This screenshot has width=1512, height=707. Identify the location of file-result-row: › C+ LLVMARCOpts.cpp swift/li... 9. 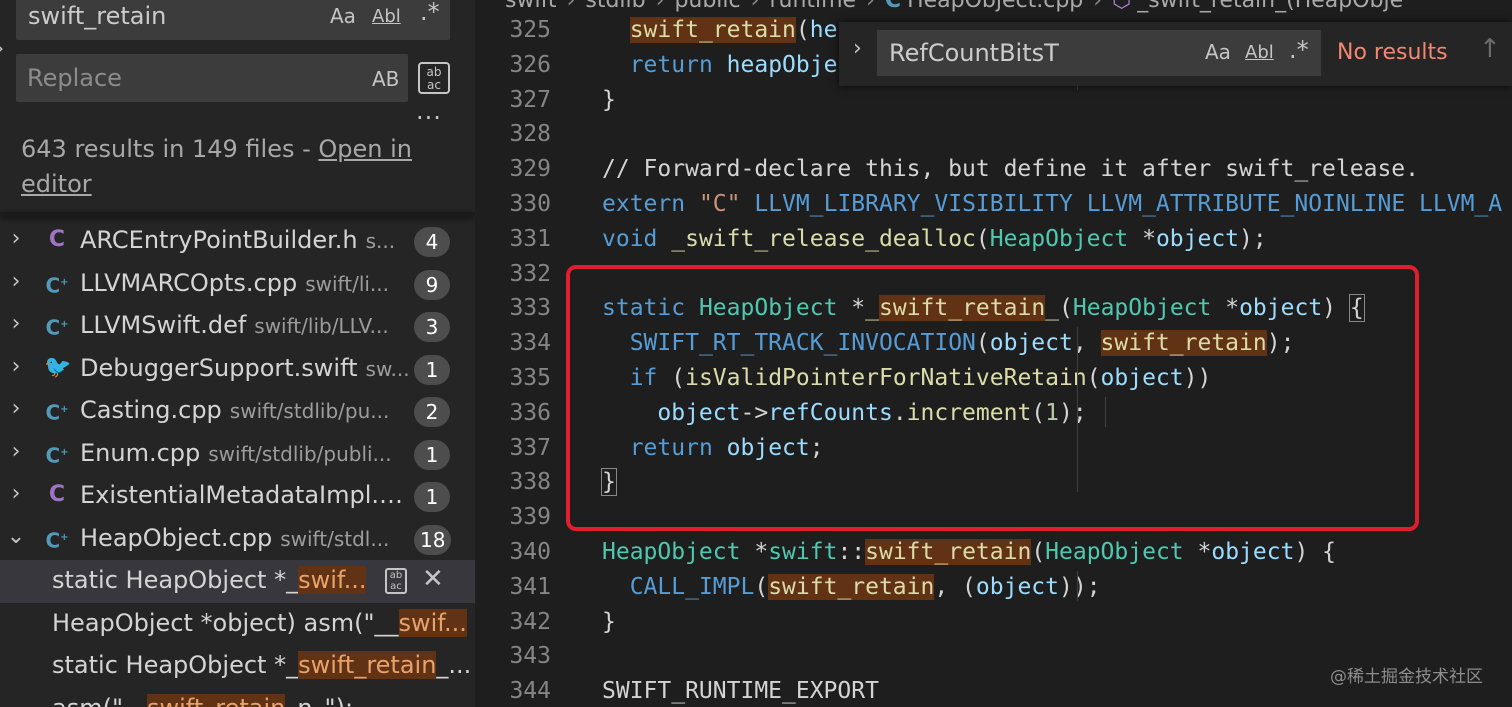
(237, 284).